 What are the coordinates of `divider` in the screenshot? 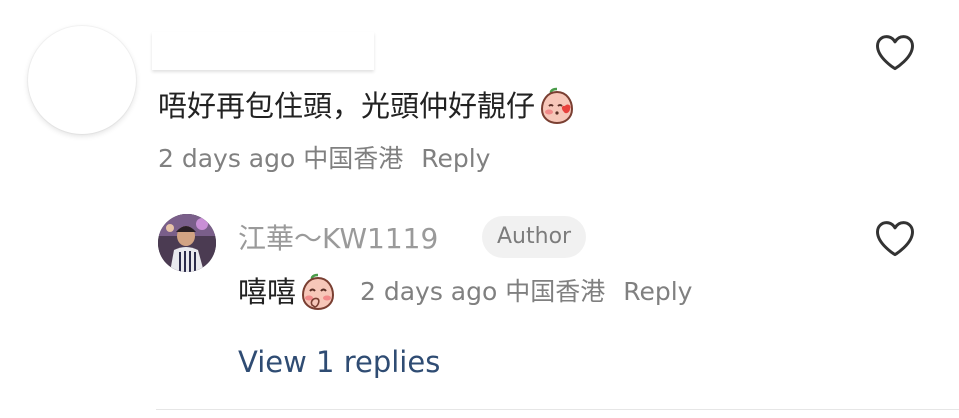 It's located at (557, 409).